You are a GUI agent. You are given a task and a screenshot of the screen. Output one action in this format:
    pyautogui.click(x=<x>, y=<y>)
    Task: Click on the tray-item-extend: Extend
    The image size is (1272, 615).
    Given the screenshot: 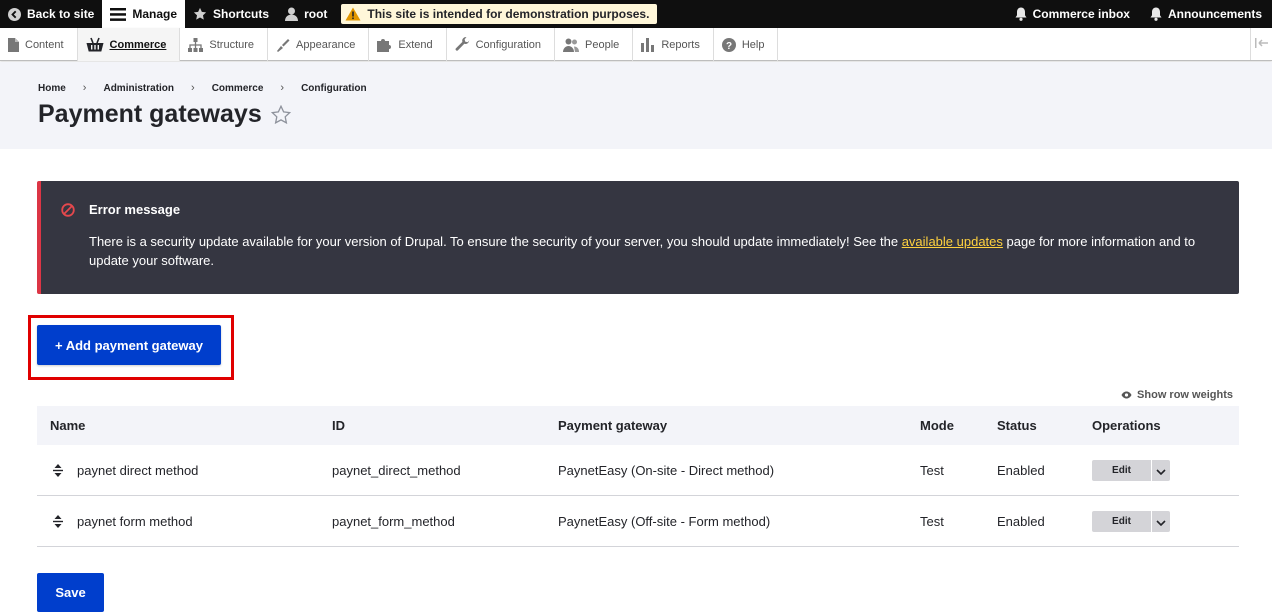 What is the action you would take?
    pyautogui.click(x=408, y=44)
    